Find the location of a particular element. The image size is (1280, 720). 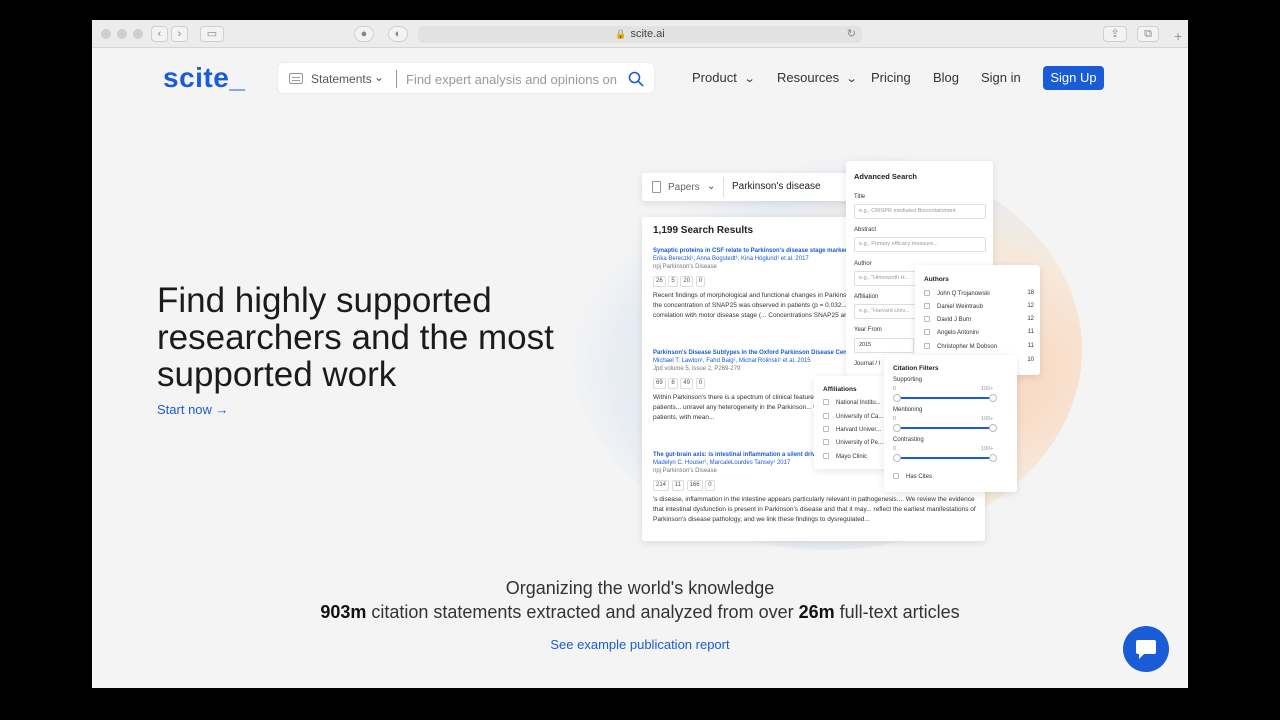

chat-button is located at coordinates (1146, 649).